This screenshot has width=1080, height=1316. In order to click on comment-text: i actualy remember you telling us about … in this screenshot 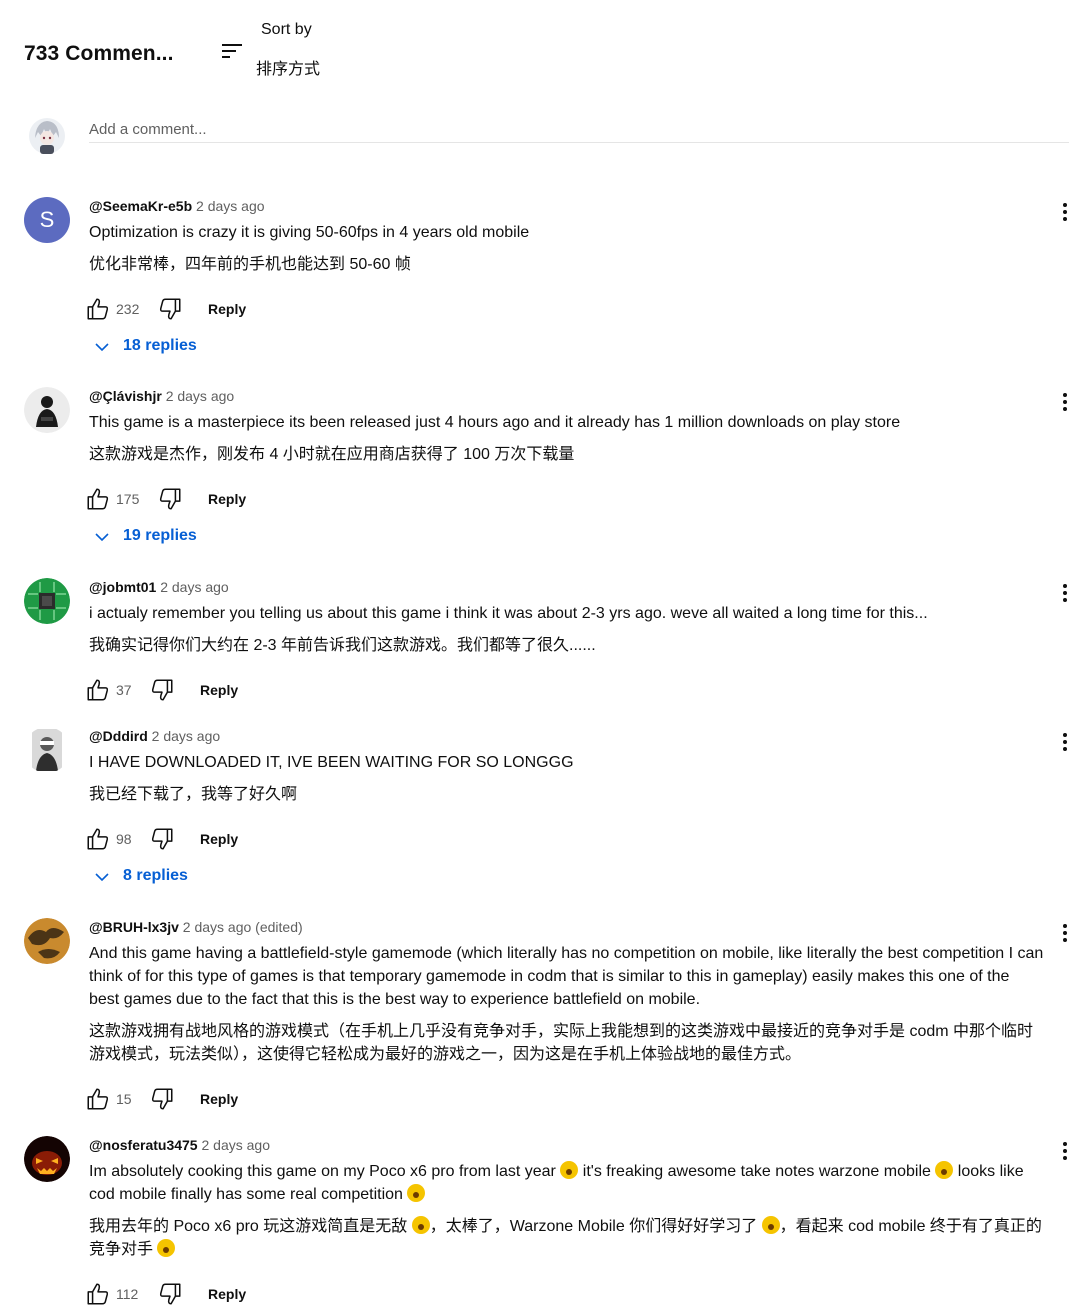, I will do `click(508, 613)`.